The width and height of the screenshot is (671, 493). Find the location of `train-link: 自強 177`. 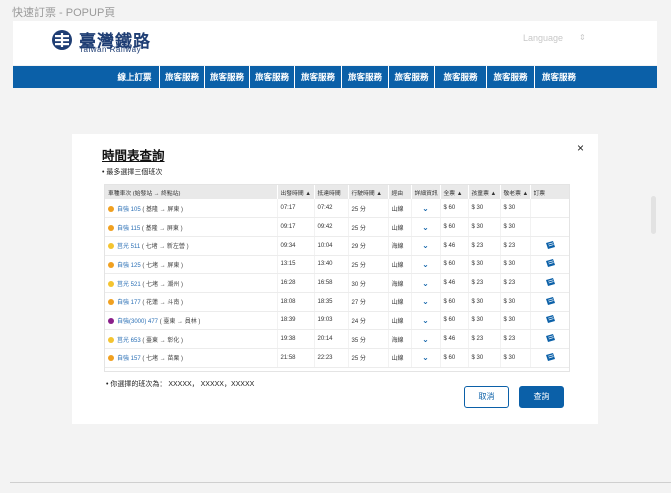

train-link: 自強 177 is located at coordinates (129, 303).